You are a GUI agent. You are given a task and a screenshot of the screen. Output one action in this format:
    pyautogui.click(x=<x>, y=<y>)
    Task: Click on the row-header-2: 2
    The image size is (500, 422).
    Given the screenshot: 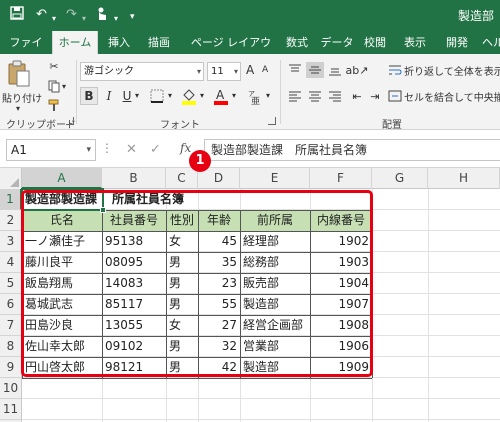 What is the action you would take?
    pyautogui.click(x=11, y=220)
    